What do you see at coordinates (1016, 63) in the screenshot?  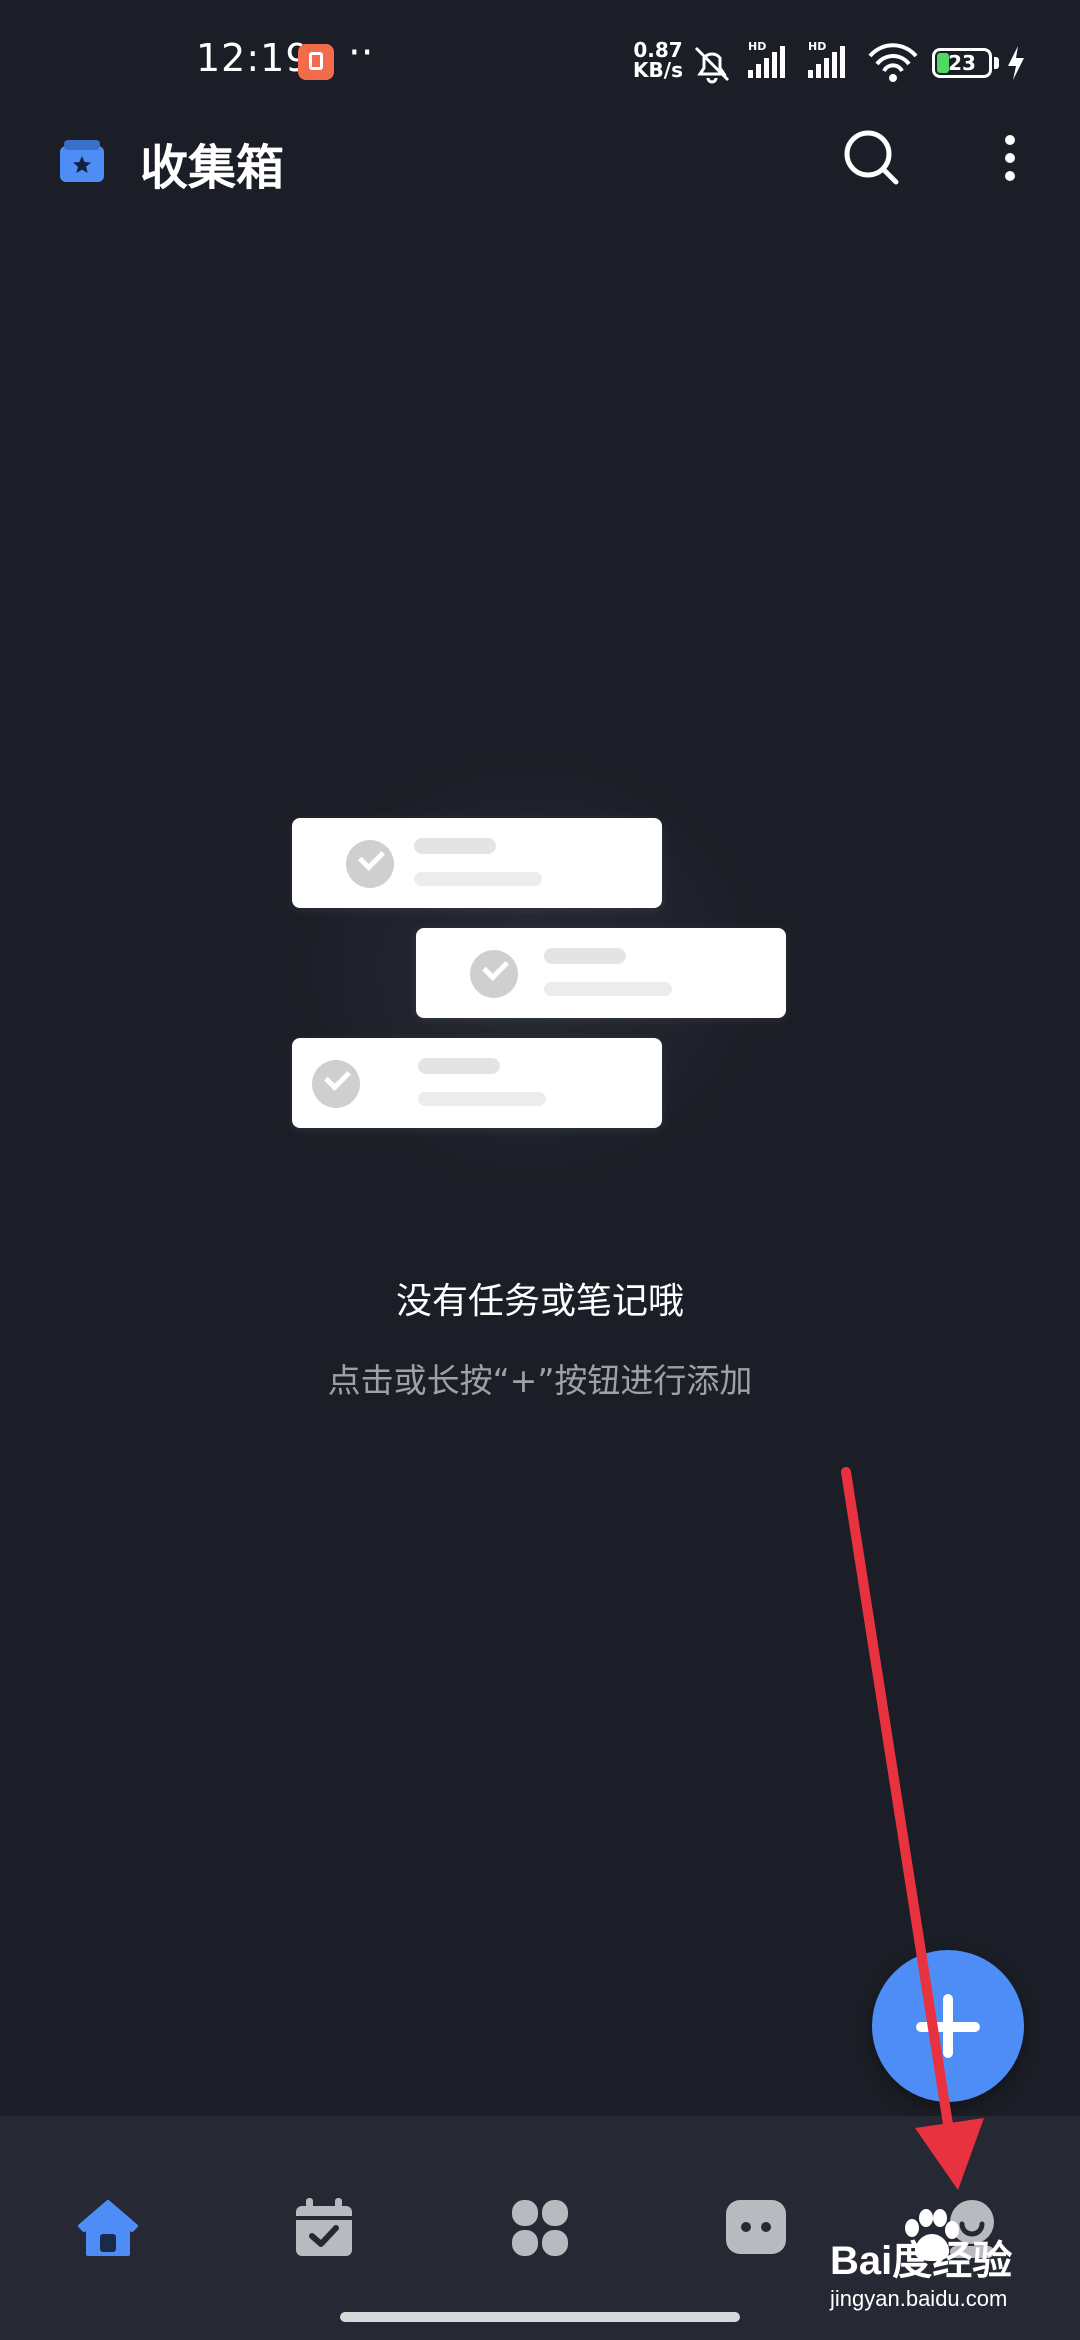 I see `charging-icon` at bounding box center [1016, 63].